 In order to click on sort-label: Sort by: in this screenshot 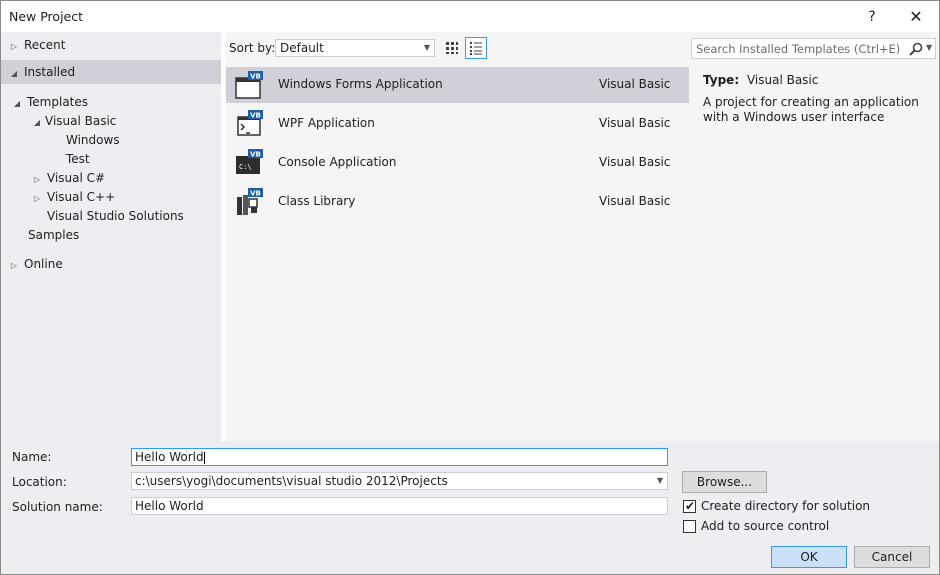, I will do `click(252, 48)`.